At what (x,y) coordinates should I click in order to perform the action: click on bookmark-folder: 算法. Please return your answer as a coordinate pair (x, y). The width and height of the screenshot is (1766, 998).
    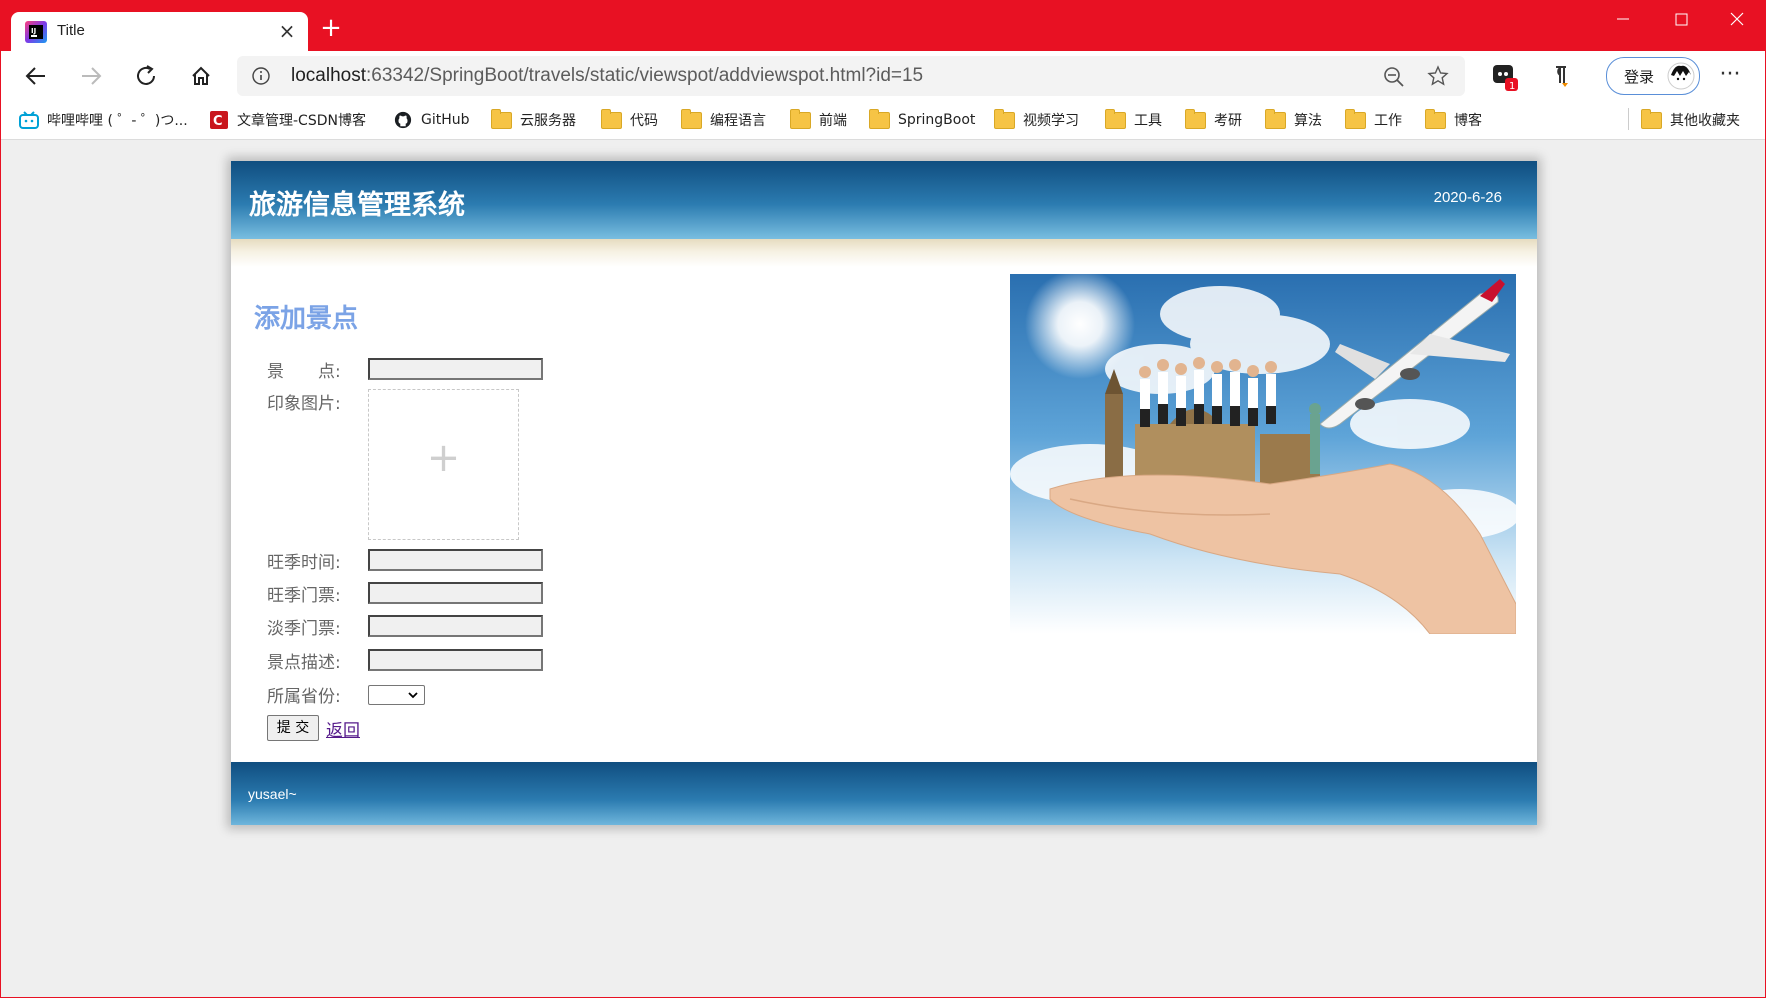
    Looking at the image, I should click on (1293, 119).